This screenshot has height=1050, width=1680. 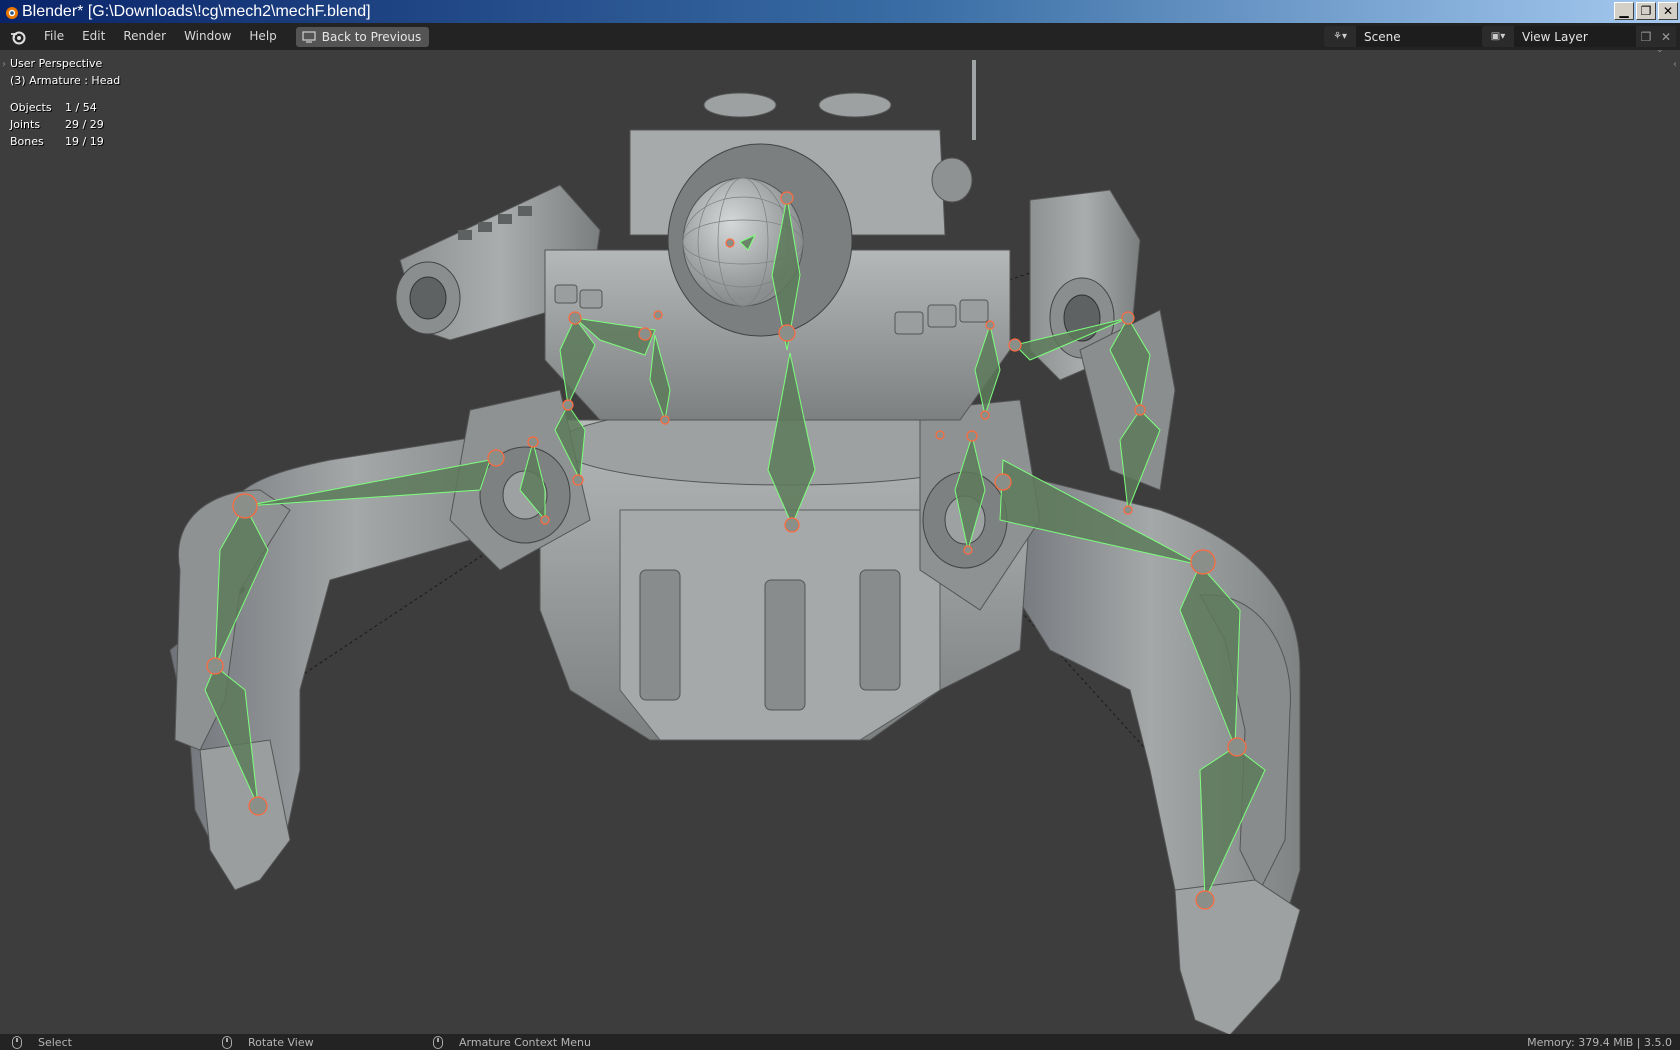 I want to click on stats-objects: Objects 1 / 54, so click(x=53, y=107).